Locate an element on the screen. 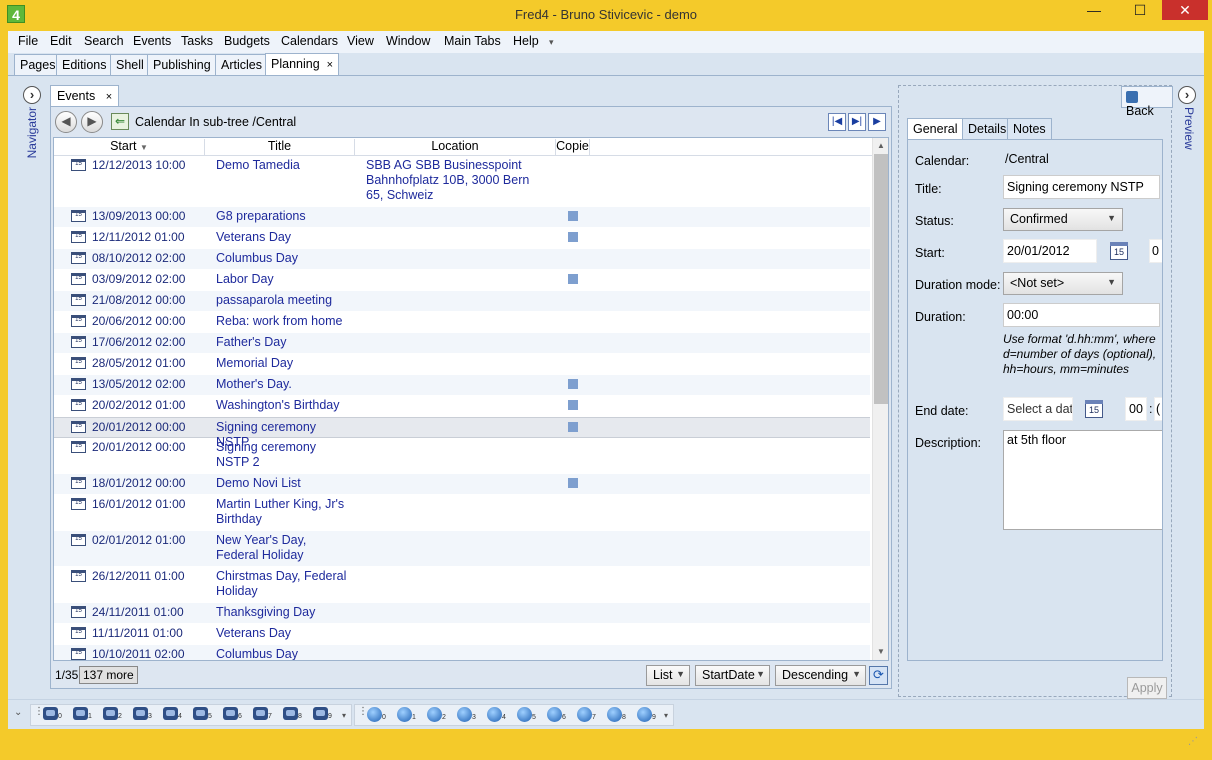 The image size is (1212, 760). close-window-button: ✕ is located at coordinates (1185, 10).